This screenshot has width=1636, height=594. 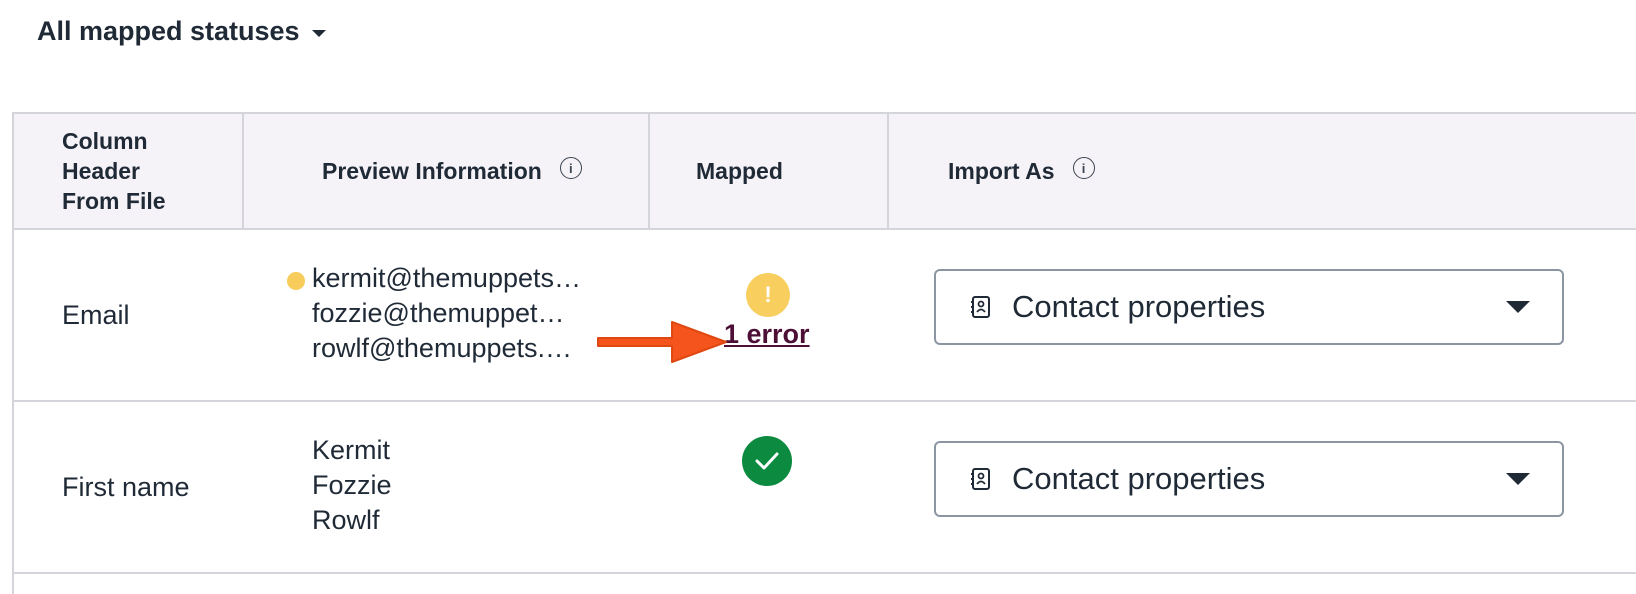 What do you see at coordinates (440, 313) in the screenshot?
I see `preview-value: fozzie@themuppets.com` at bounding box center [440, 313].